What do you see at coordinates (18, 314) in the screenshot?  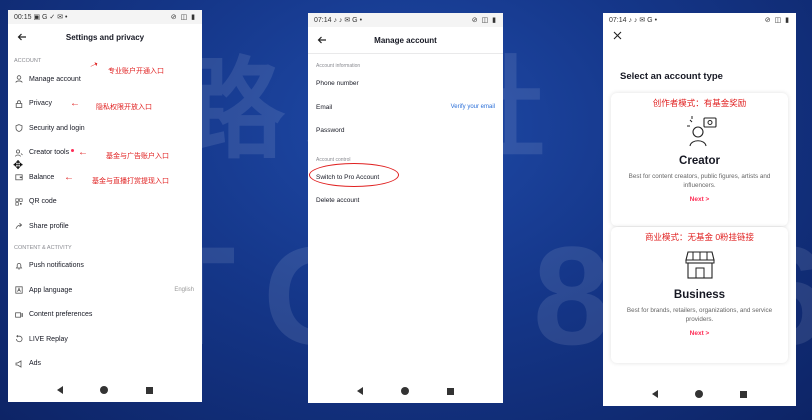 I see `video-icon` at bounding box center [18, 314].